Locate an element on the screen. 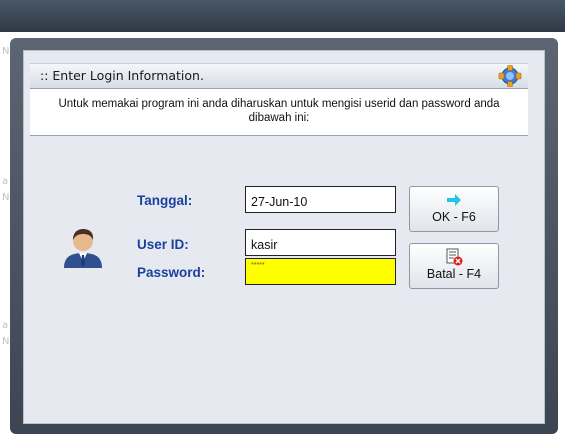 This screenshot has width=565, height=438. date-field is located at coordinates (320, 199).